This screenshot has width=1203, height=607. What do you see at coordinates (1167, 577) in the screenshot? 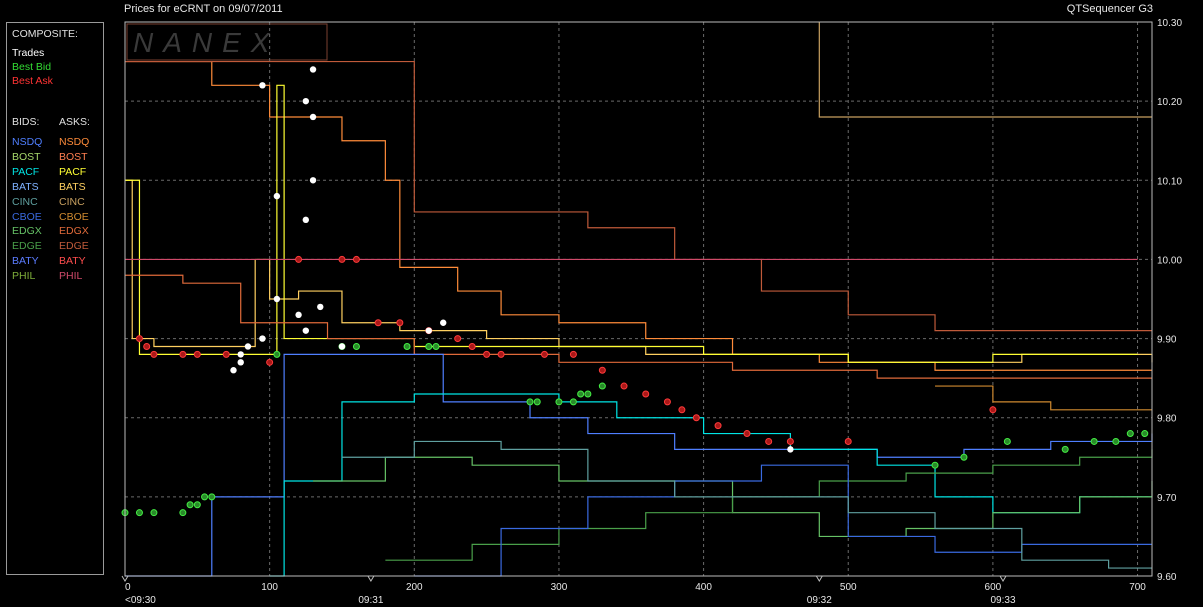
I see `y-tick-label: 9.60` at bounding box center [1167, 577].